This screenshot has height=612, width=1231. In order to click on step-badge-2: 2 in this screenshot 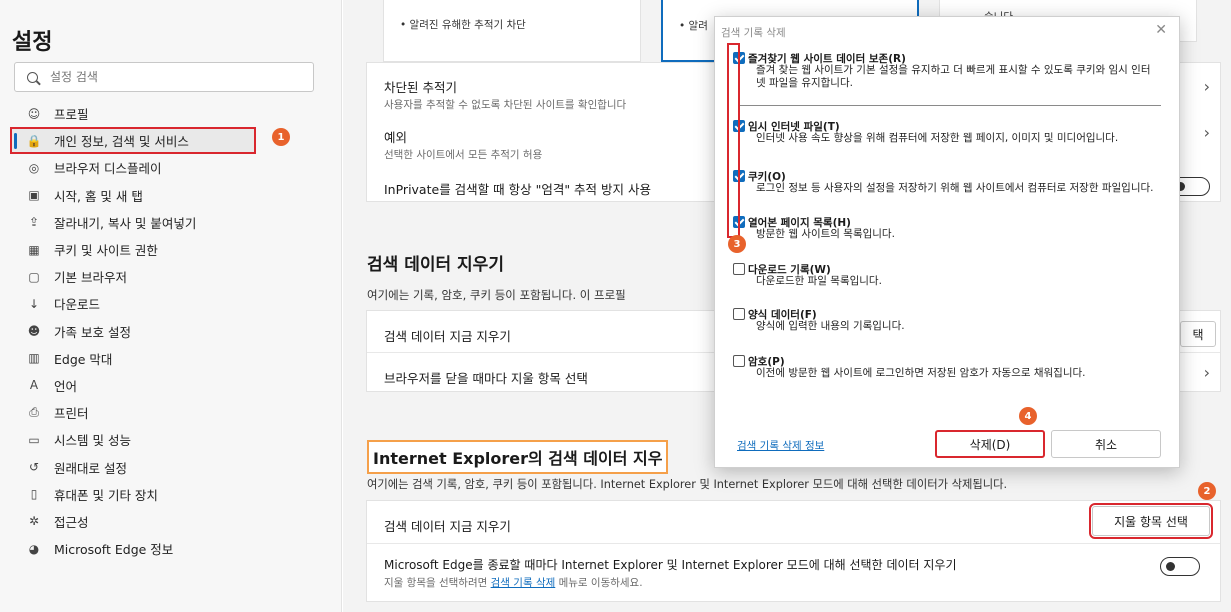, I will do `click(1207, 491)`.